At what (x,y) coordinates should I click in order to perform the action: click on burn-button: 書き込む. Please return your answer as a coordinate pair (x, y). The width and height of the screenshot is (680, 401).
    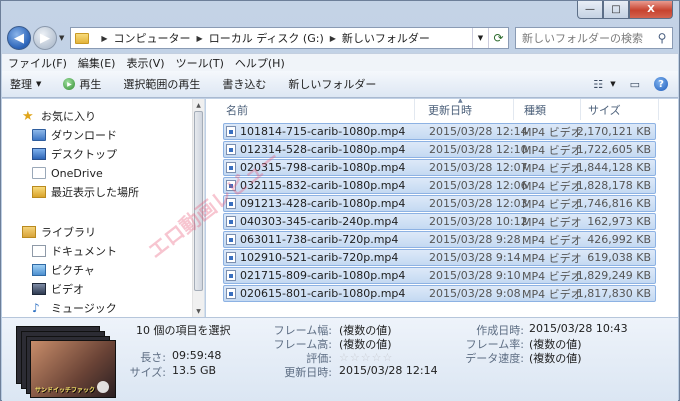
    Looking at the image, I should click on (244, 84).